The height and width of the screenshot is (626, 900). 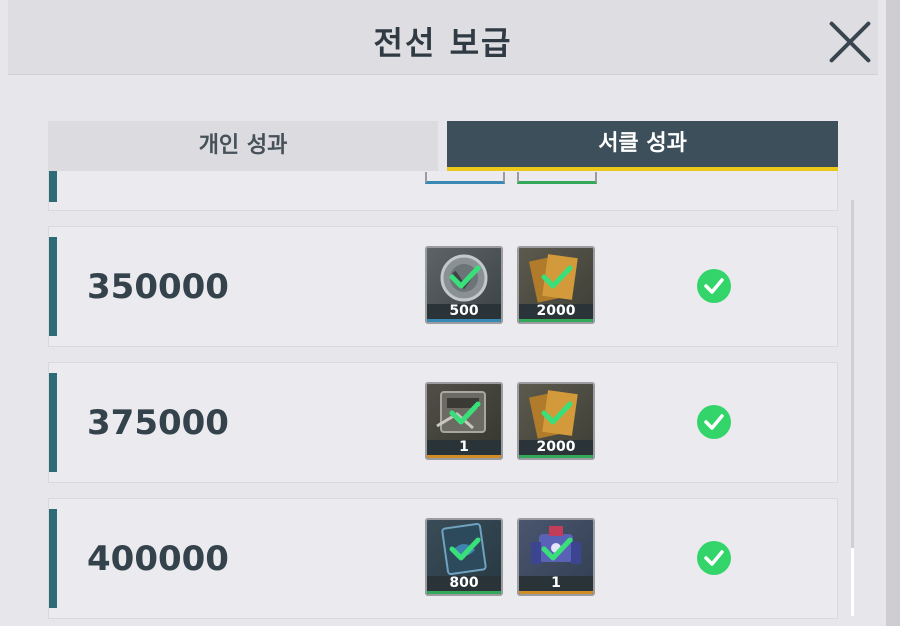 What do you see at coordinates (243, 146) in the screenshot?
I see `tab-personal-achievement: 개인 성과` at bounding box center [243, 146].